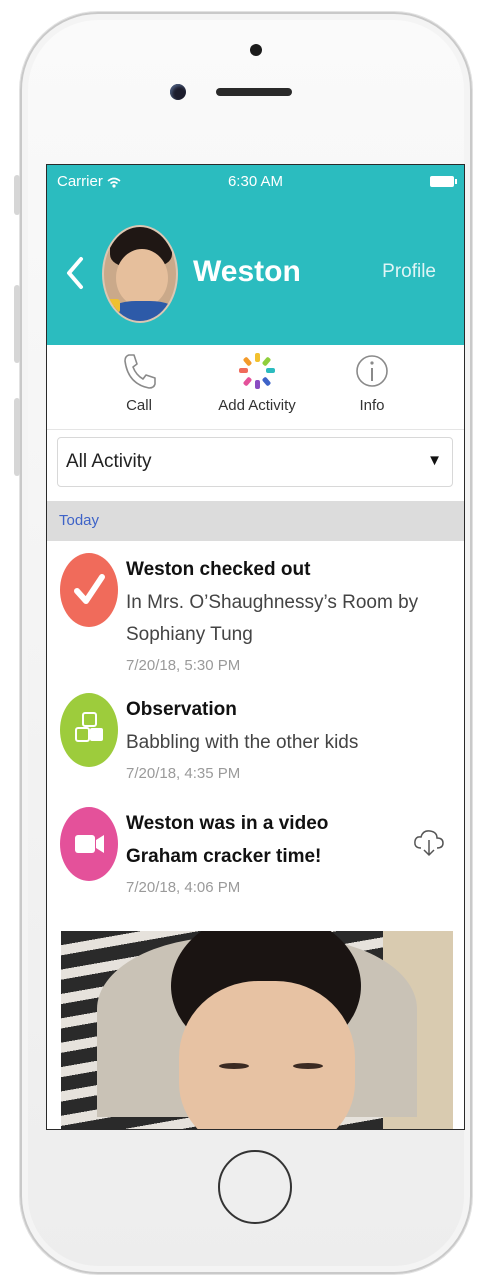 The image size is (491, 1283). I want to click on call-button: Call, so click(139, 382).